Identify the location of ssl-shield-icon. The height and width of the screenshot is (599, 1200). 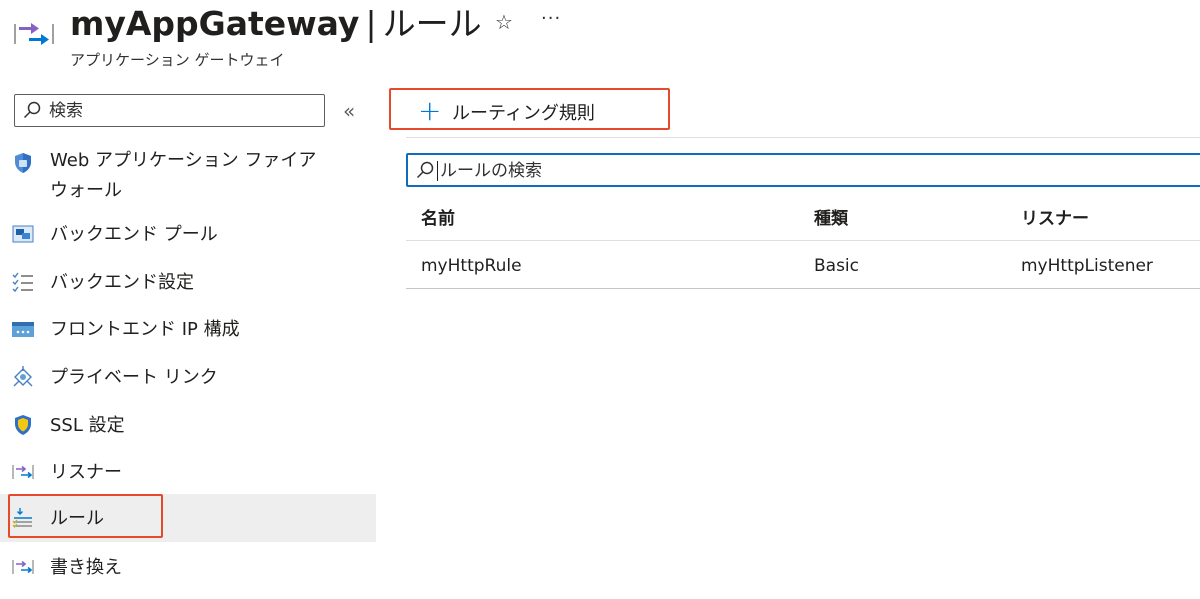
(23, 425).